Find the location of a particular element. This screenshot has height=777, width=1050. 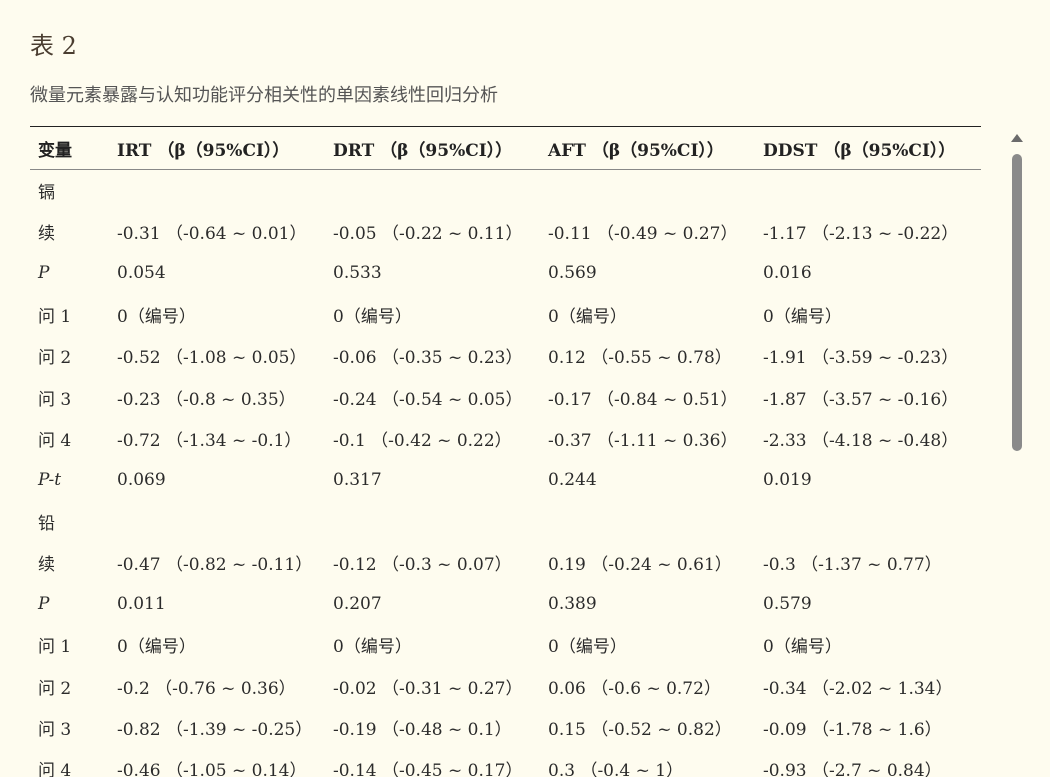

cell-irt: -0.23 （-0.8 ~ 0.35） is located at coordinates (206, 399).